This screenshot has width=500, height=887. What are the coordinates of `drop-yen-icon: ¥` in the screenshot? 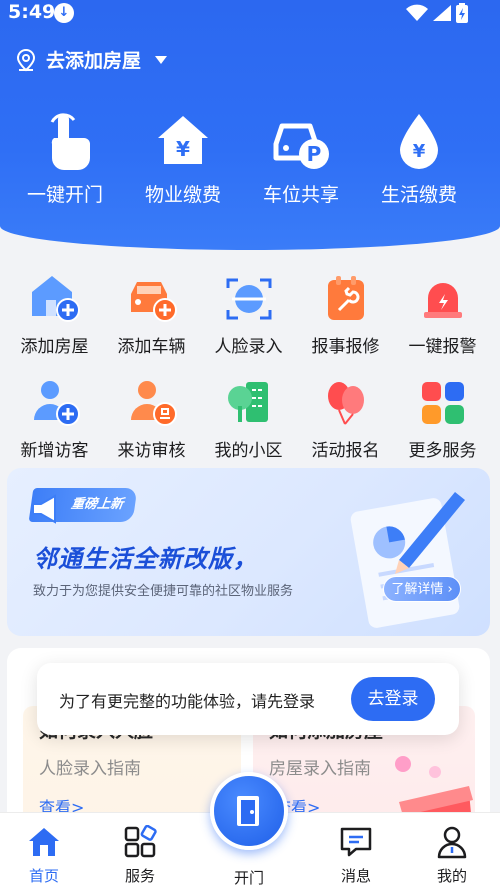 It's located at (419, 141).